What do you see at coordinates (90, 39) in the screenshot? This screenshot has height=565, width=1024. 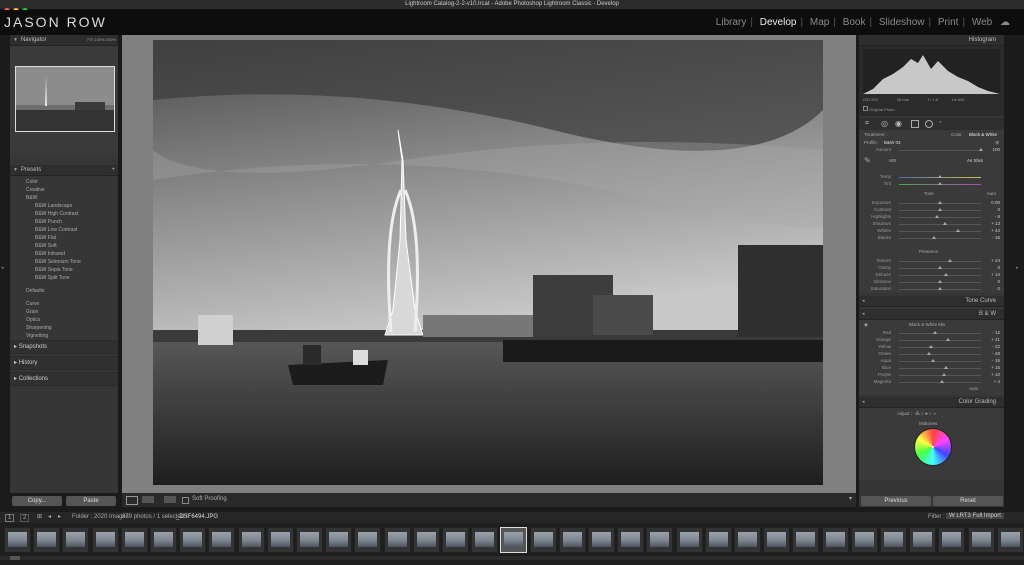 I see `zoom-fit: FIT` at bounding box center [90, 39].